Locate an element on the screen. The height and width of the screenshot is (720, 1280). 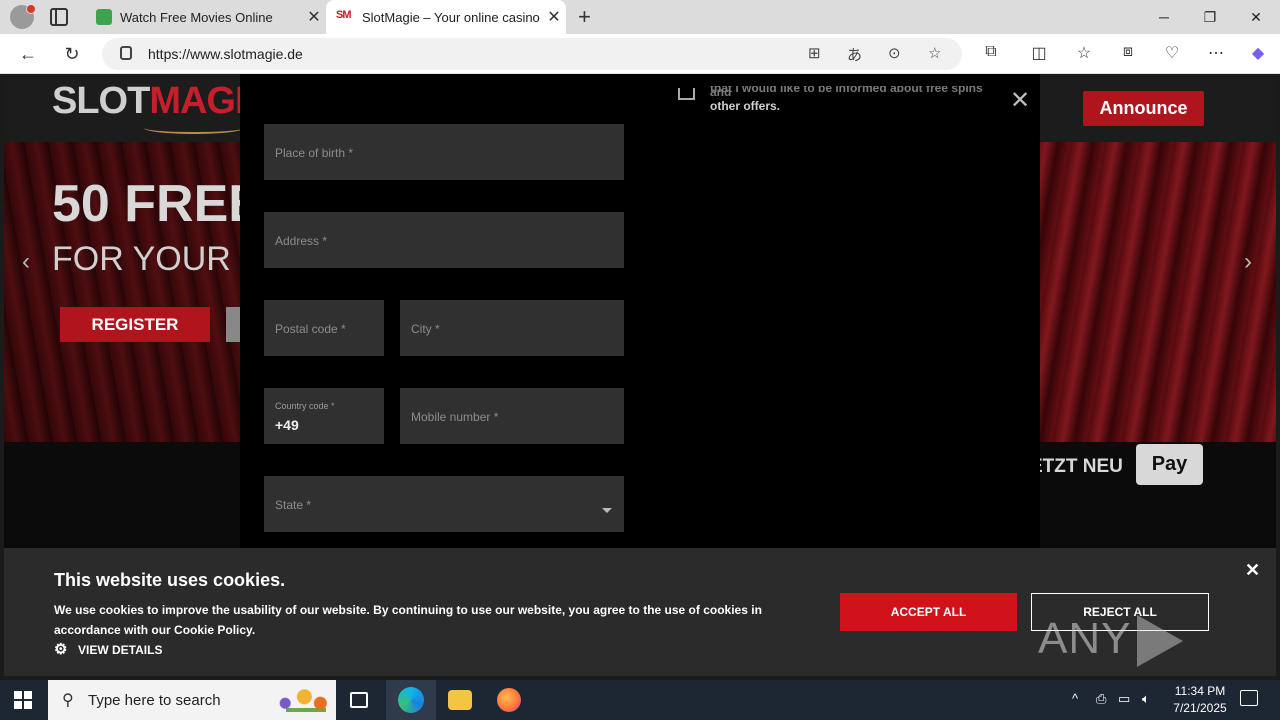
mobile-number-field: Mobile number * is located at coordinates (512, 416).